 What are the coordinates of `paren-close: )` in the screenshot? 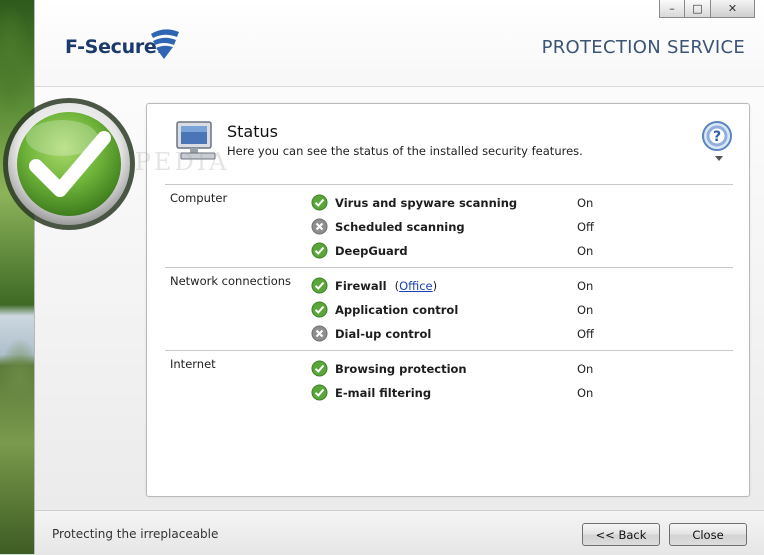 It's located at (435, 286).